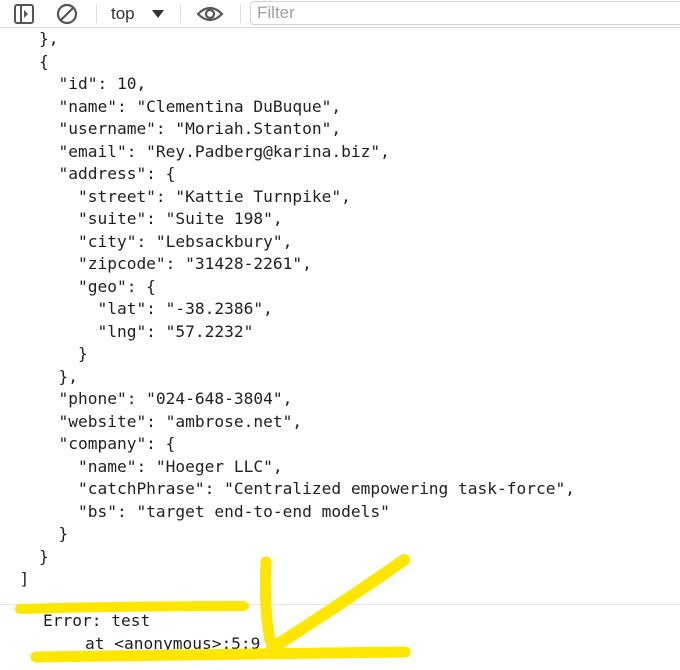 This screenshot has width=680, height=670. Describe the element at coordinates (156, 263) in the screenshot. I see `console-line: "zipcode": "31428-2261",` at that location.